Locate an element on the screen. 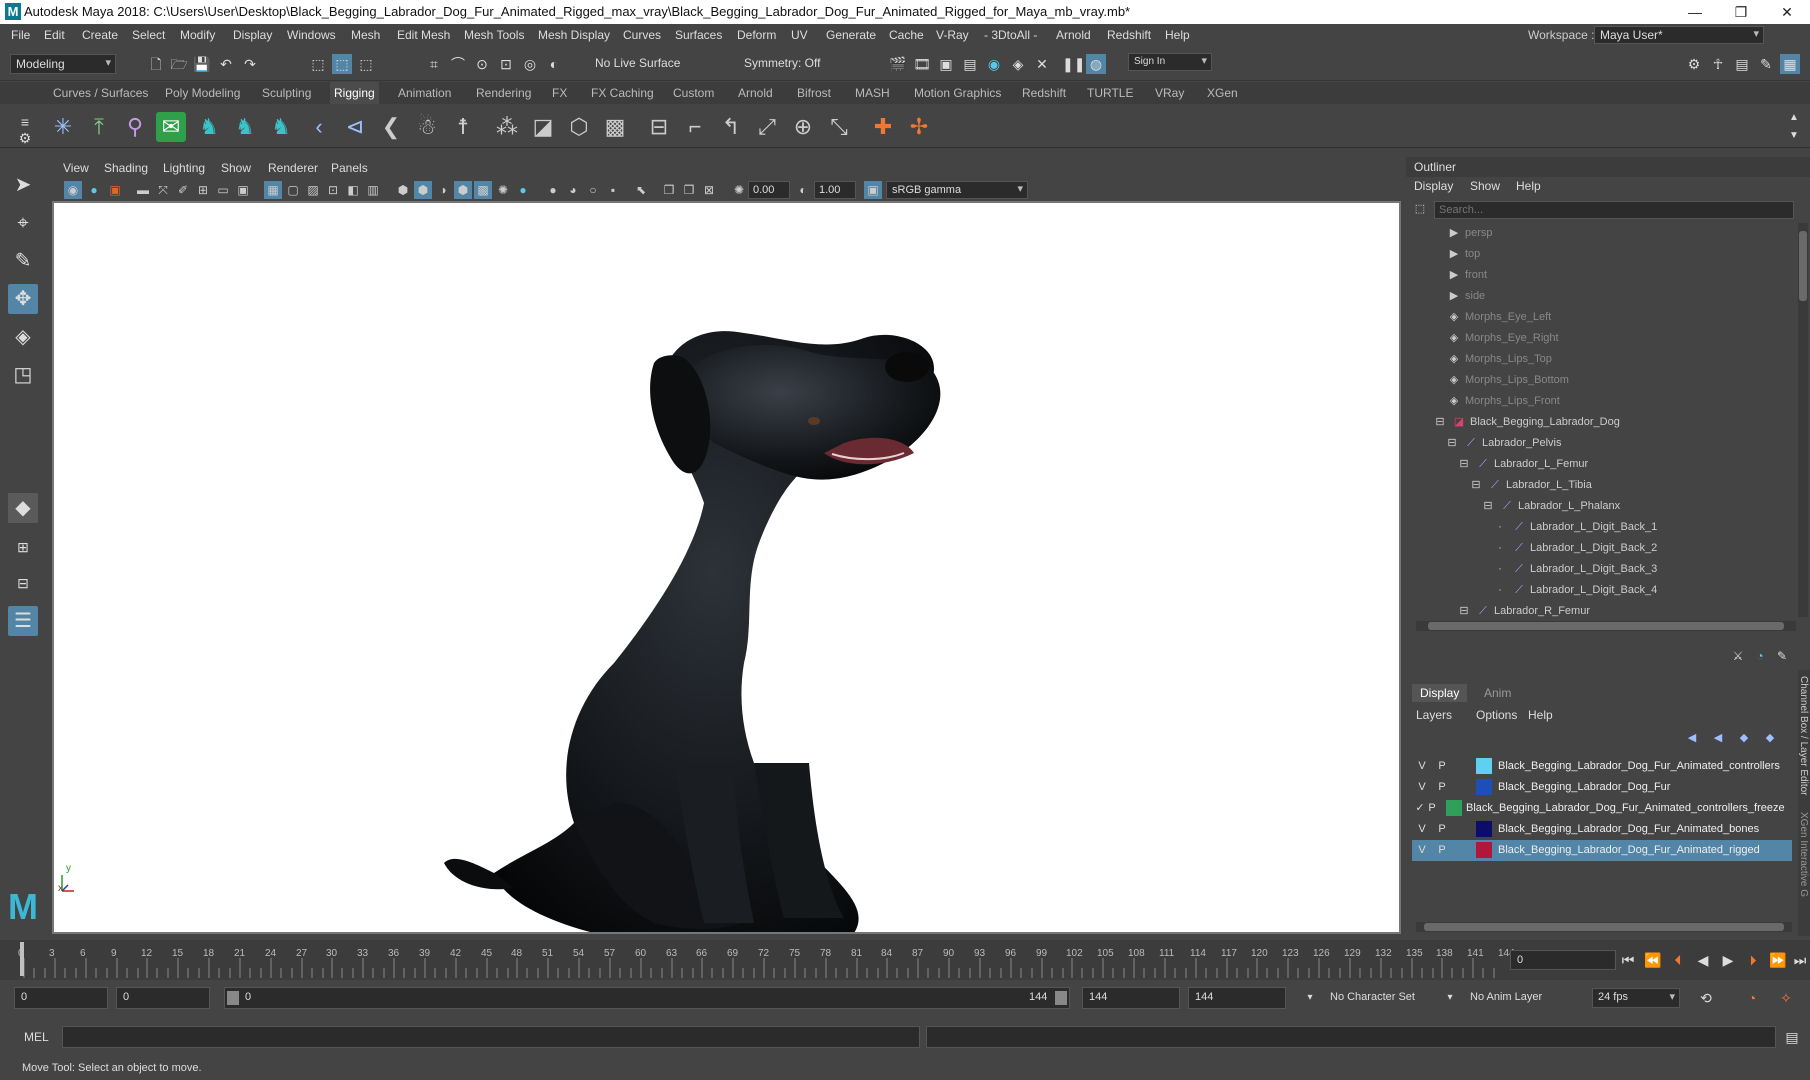 This screenshot has height=1080, width=1810. shelf-tab-fx: FX is located at coordinates (559, 93).